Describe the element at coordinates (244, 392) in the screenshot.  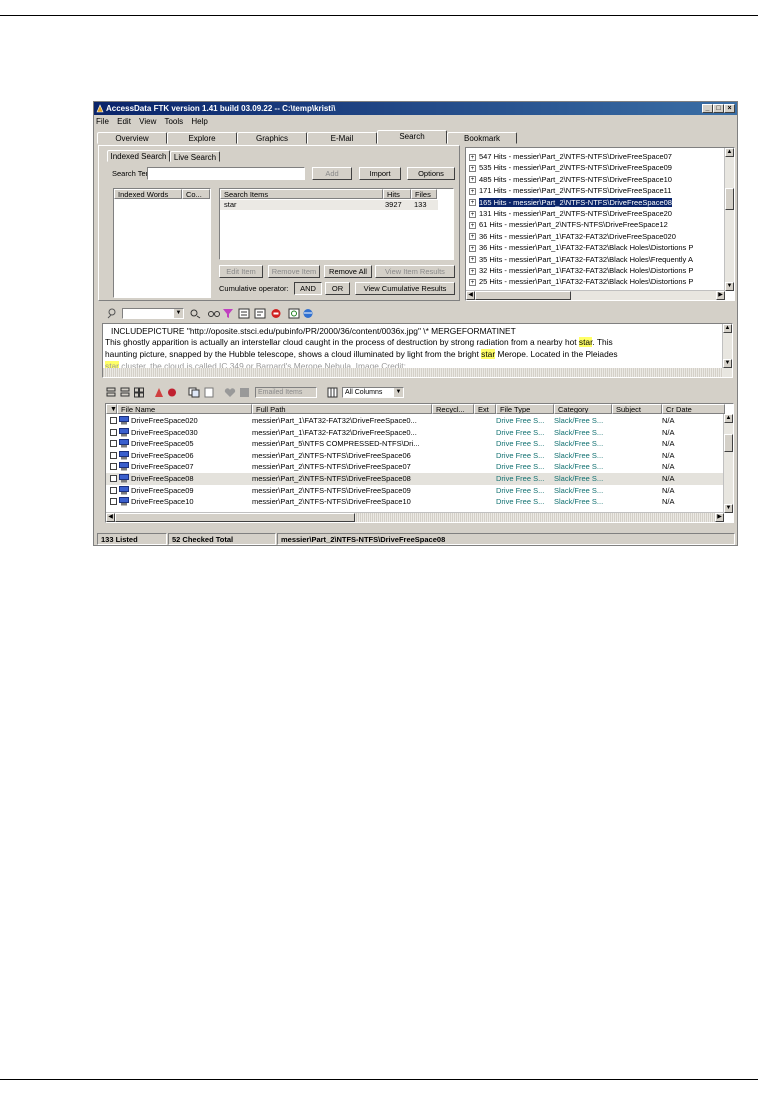
I see `gray-square-icon` at that location.